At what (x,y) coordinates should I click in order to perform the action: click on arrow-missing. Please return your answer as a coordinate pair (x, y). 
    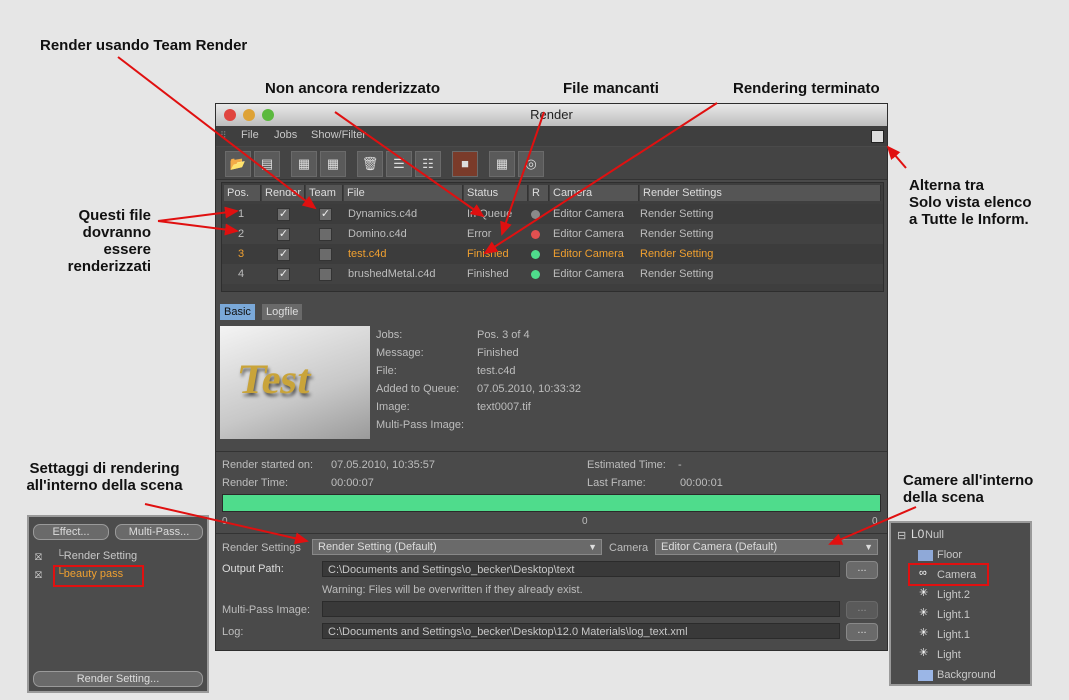
    Looking at the image, I should click on (522, 173).